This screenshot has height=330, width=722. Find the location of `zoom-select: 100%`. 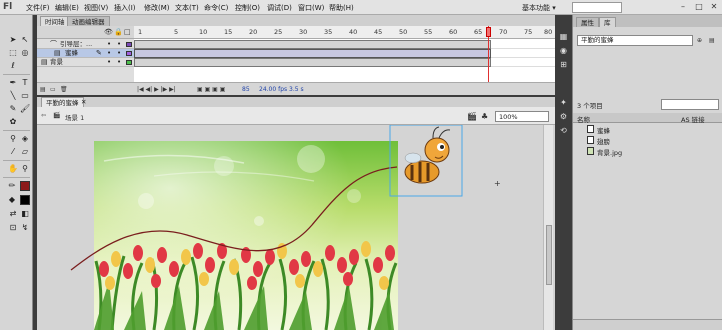

zoom-select: 100% is located at coordinates (522, 116).